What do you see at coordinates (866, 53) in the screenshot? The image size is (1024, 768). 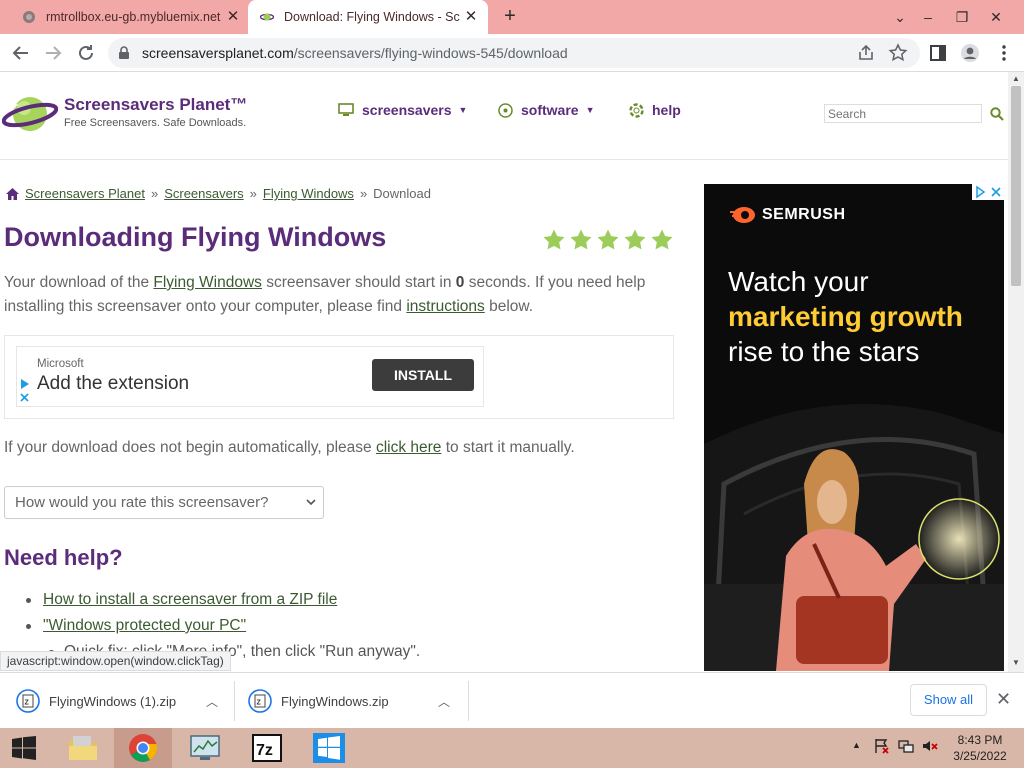 I see `share-icon` at bounding box center [866, 53].